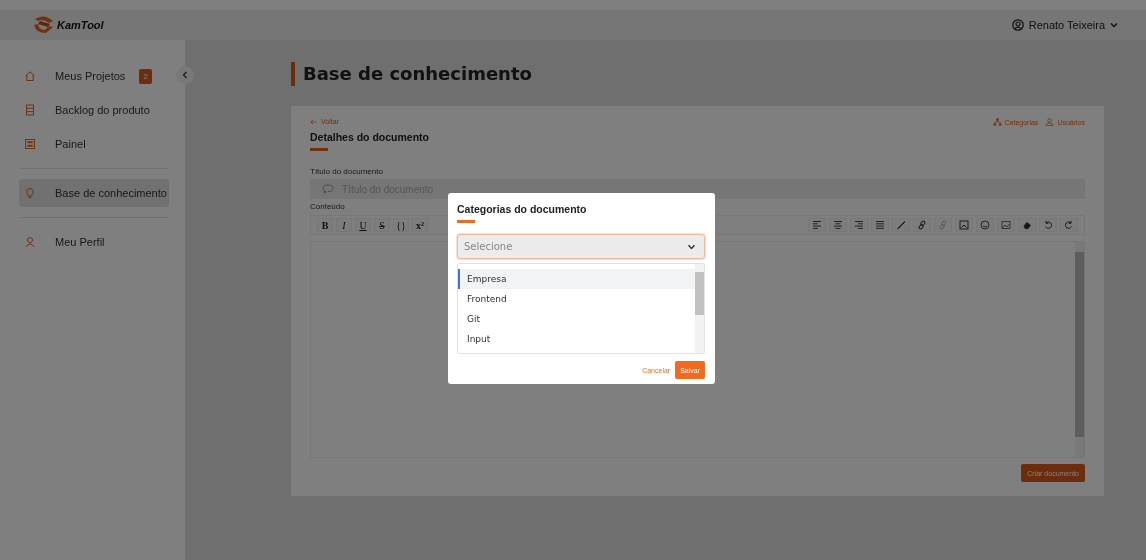  I want to click on field-label: Conteúdo, so click(327, 206).